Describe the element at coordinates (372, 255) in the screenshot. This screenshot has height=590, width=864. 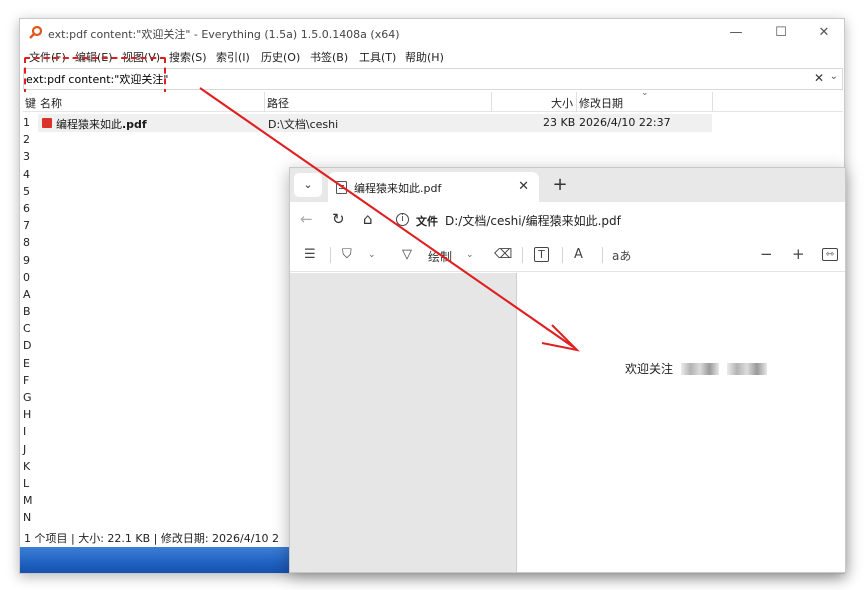
I see `highlight-dropdown-icon: ⌄` at that location.